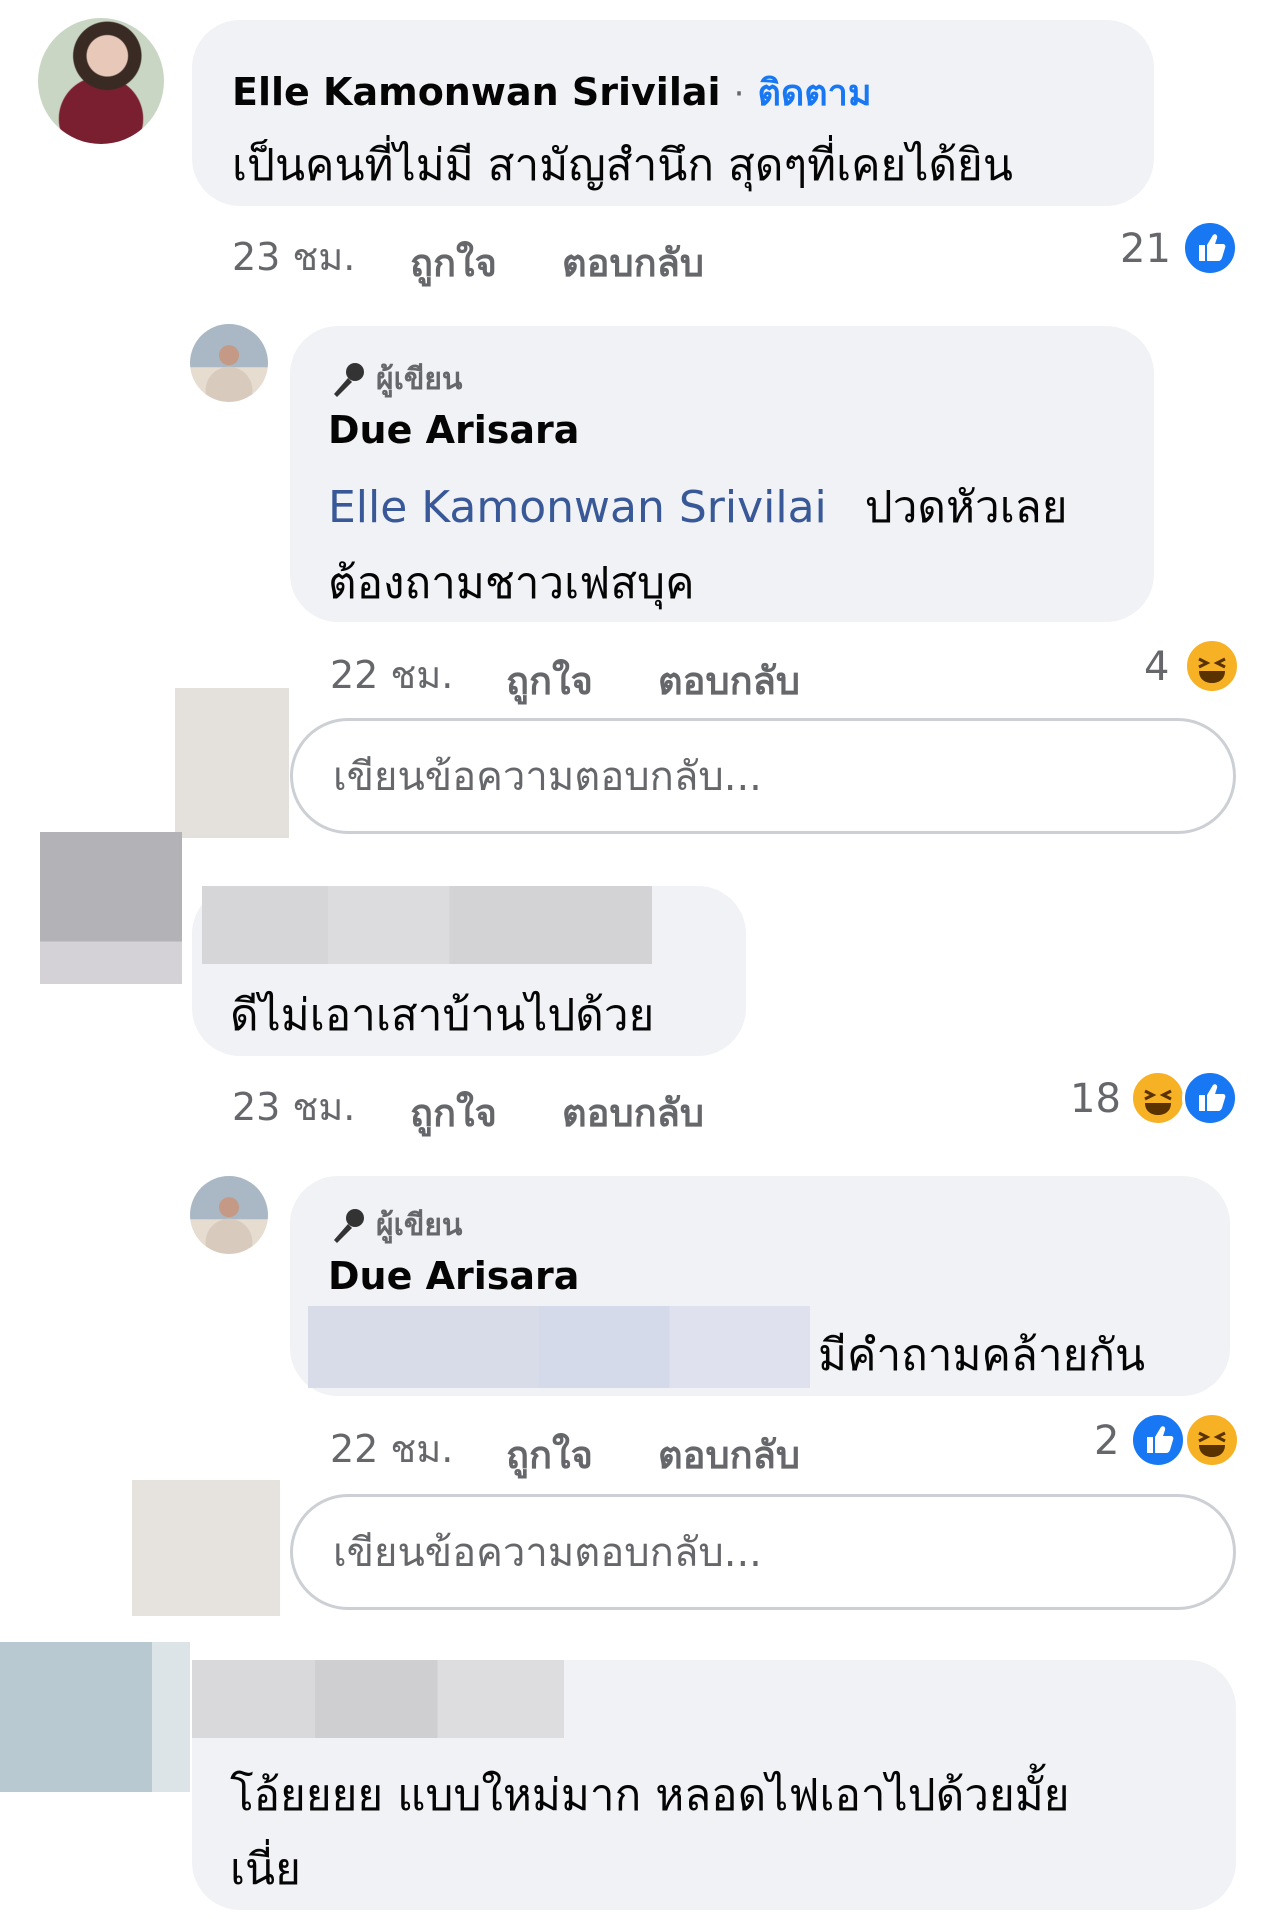  Describe the element at coordinates (469, 971) in the screenshot. I see `comment-bubble: ดีไม่เอาเสาบ้านไปด้วย` at that location.